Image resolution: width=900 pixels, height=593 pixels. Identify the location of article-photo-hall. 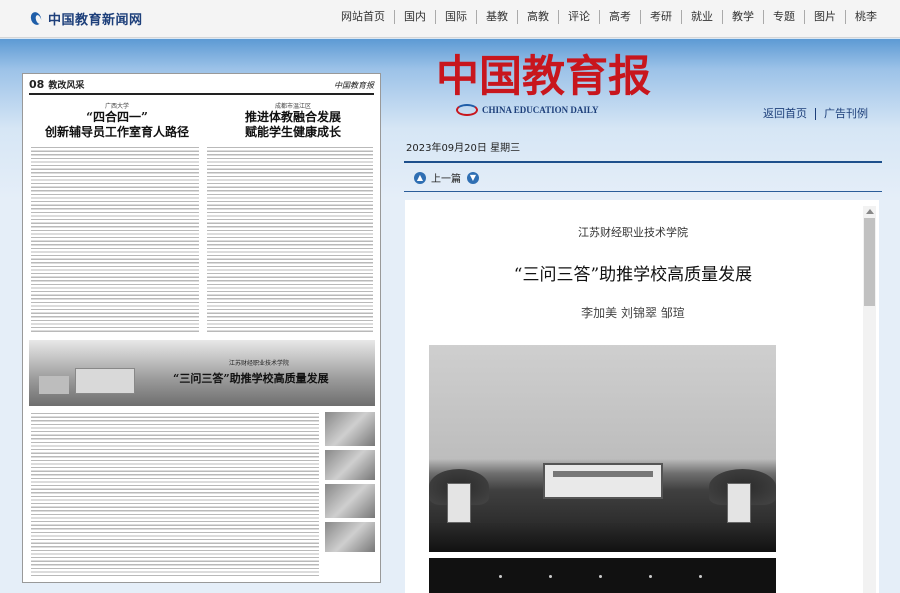
(602, 575).